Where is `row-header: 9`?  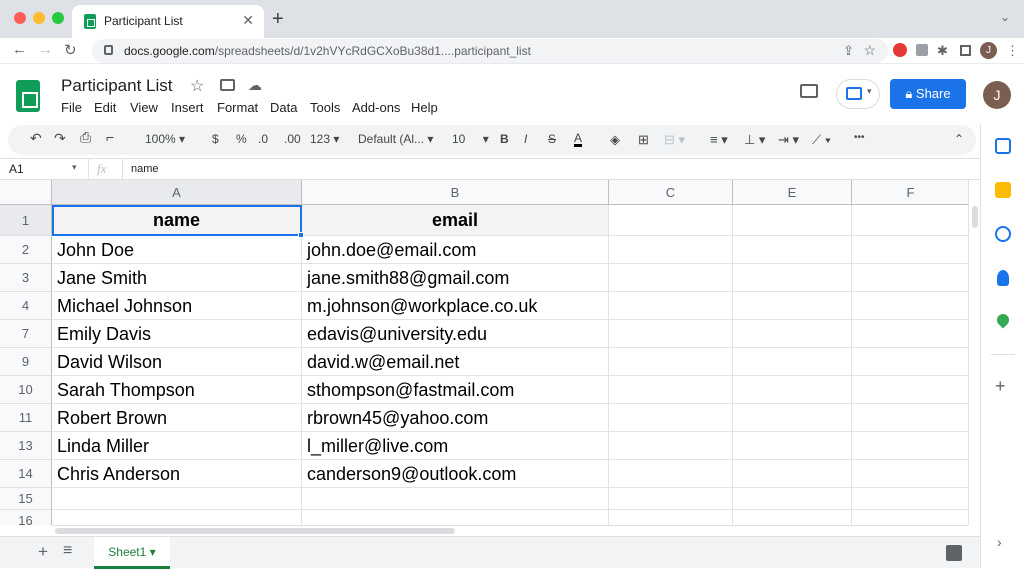
row-header: 9 is located at coordinates (26, 362).